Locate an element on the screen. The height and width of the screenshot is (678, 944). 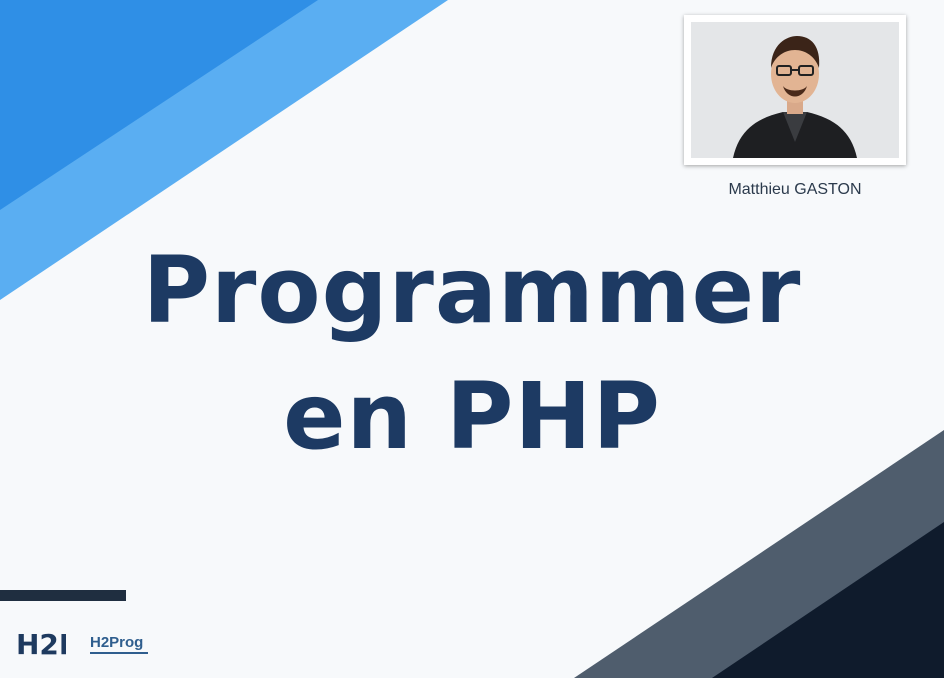
brand-underline is located at coordinates (119, 653).